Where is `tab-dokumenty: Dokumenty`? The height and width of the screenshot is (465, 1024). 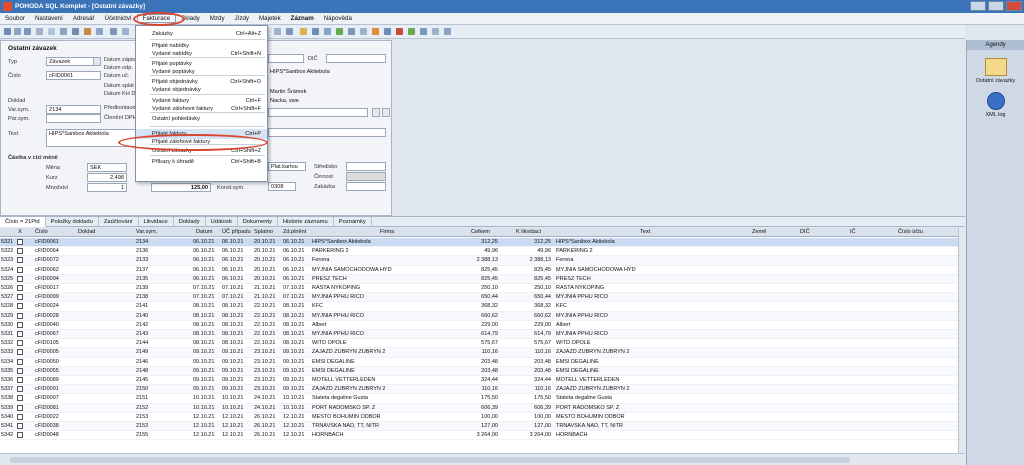
tab-dokumenty: Dokumenty is located at coordinates (258, 221).